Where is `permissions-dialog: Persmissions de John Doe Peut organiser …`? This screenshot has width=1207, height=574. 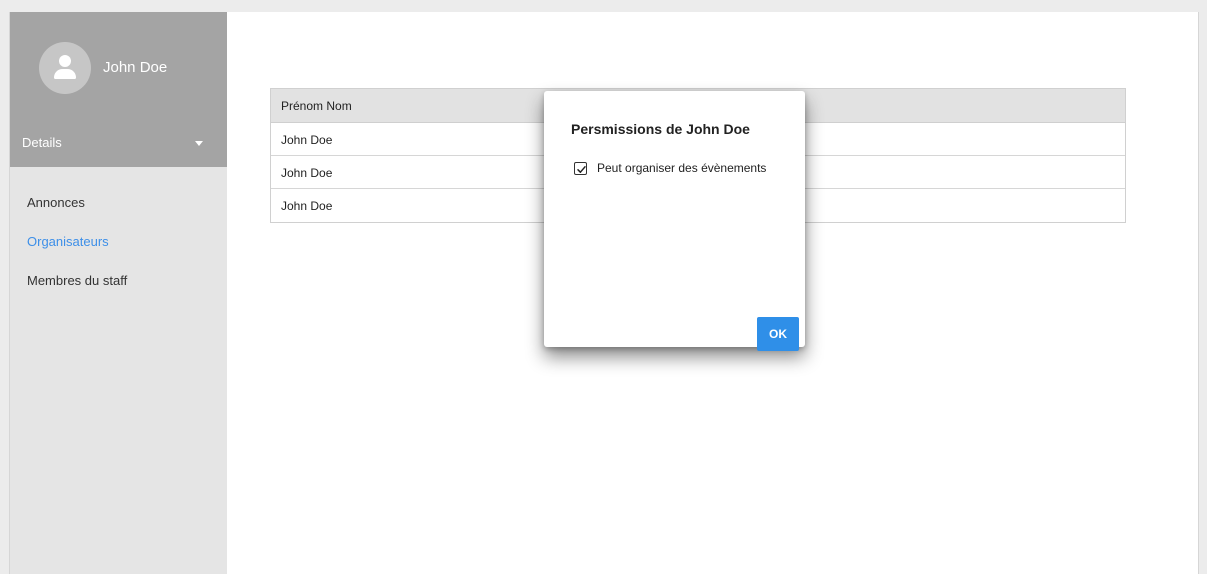
permissions-dialog: Persmissions de John Doe Peut organiser … is located at coordinates (674, 221).